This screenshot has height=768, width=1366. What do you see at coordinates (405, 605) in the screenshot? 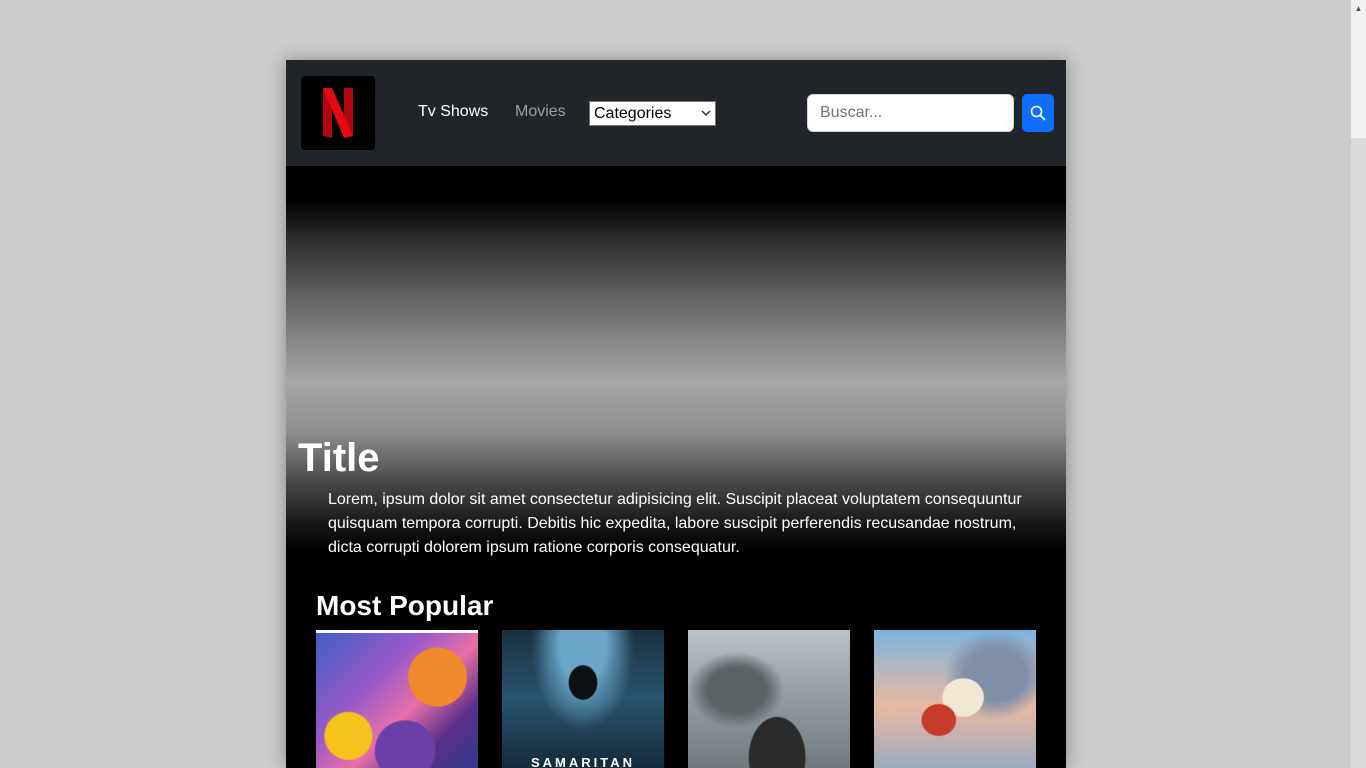
I see `most-popular-title: Most Popular` at bounding box center [405, 605].